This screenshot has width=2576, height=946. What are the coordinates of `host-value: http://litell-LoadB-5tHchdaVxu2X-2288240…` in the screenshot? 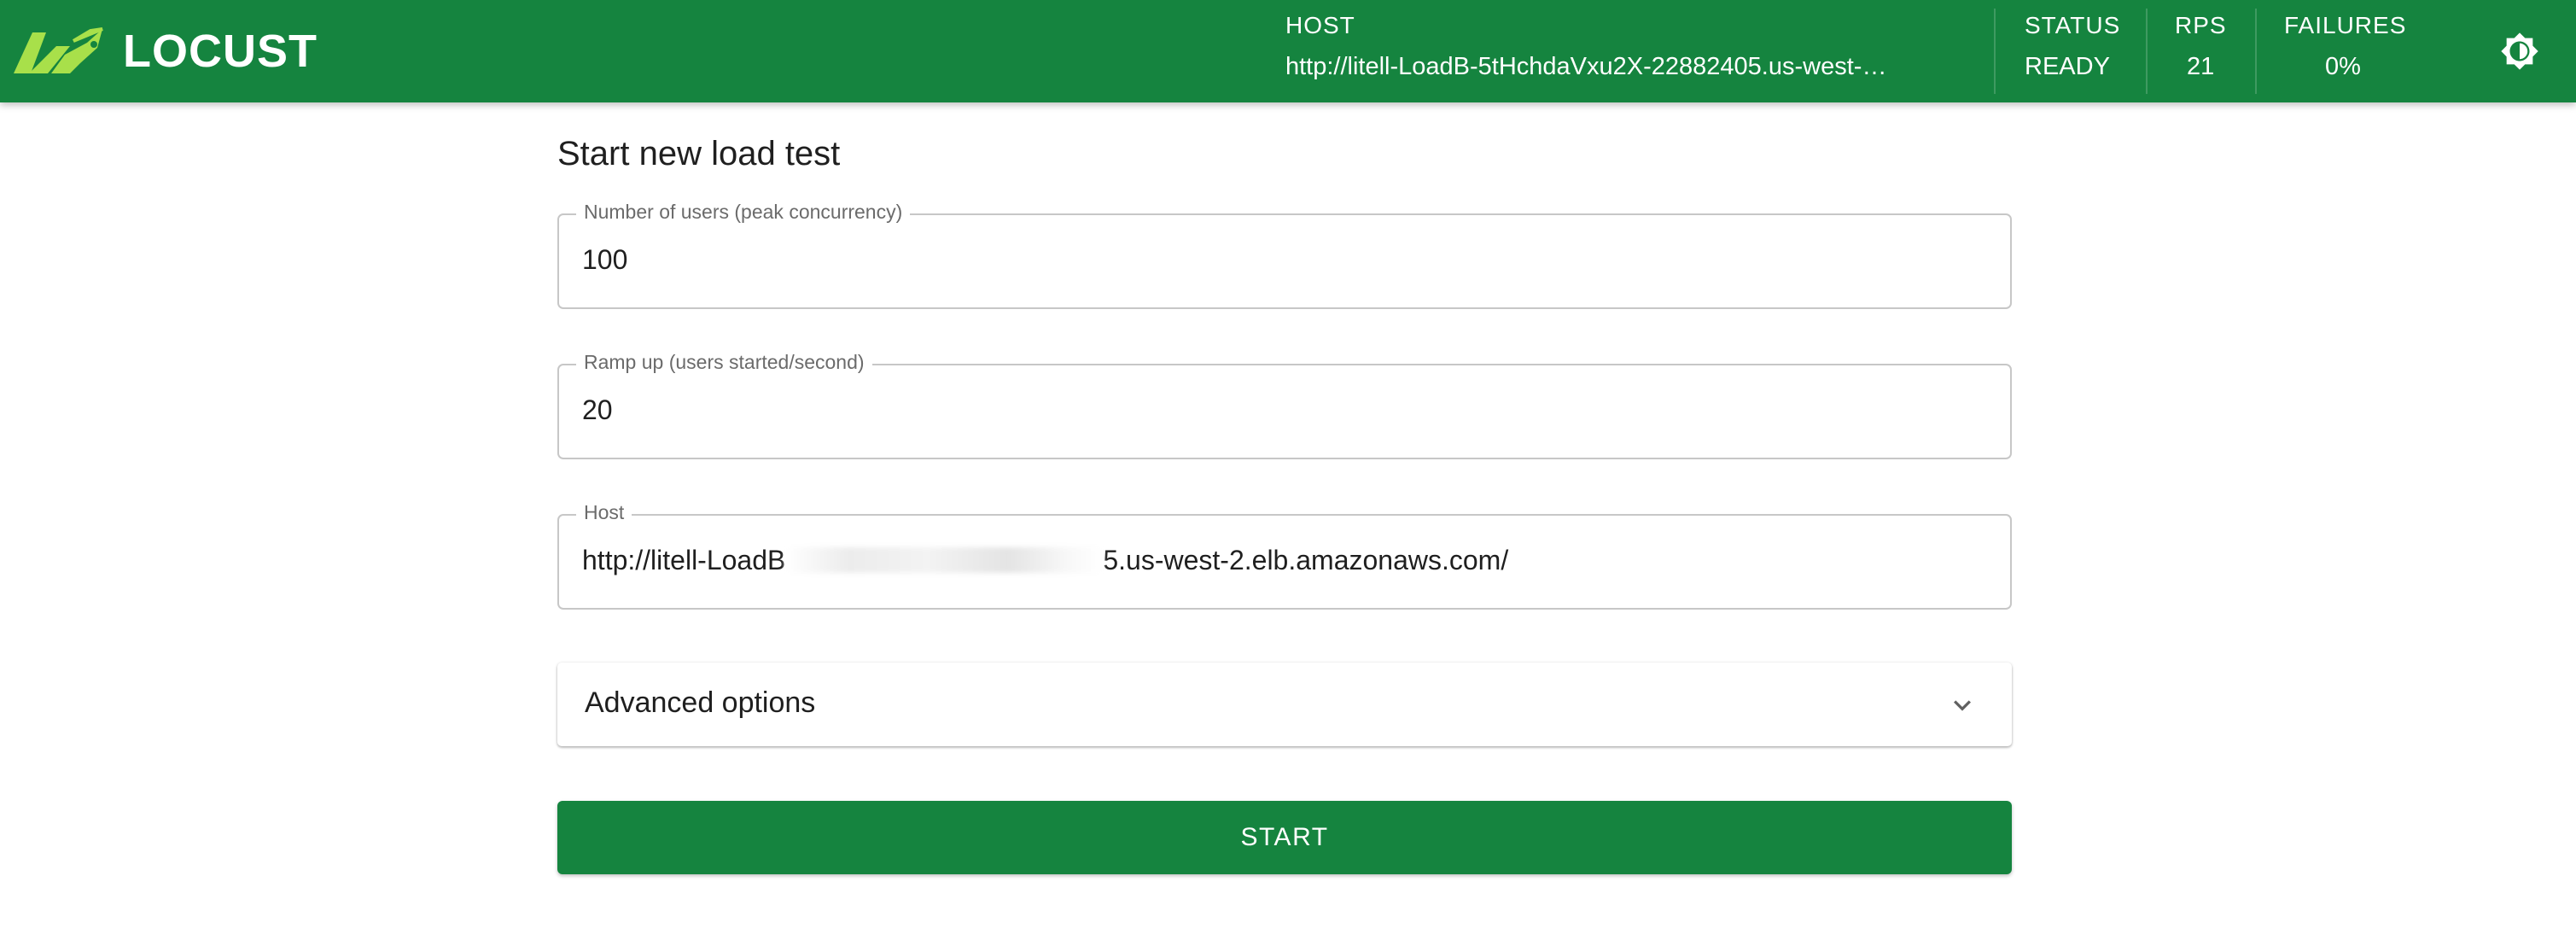 It's located at (1586, 66).